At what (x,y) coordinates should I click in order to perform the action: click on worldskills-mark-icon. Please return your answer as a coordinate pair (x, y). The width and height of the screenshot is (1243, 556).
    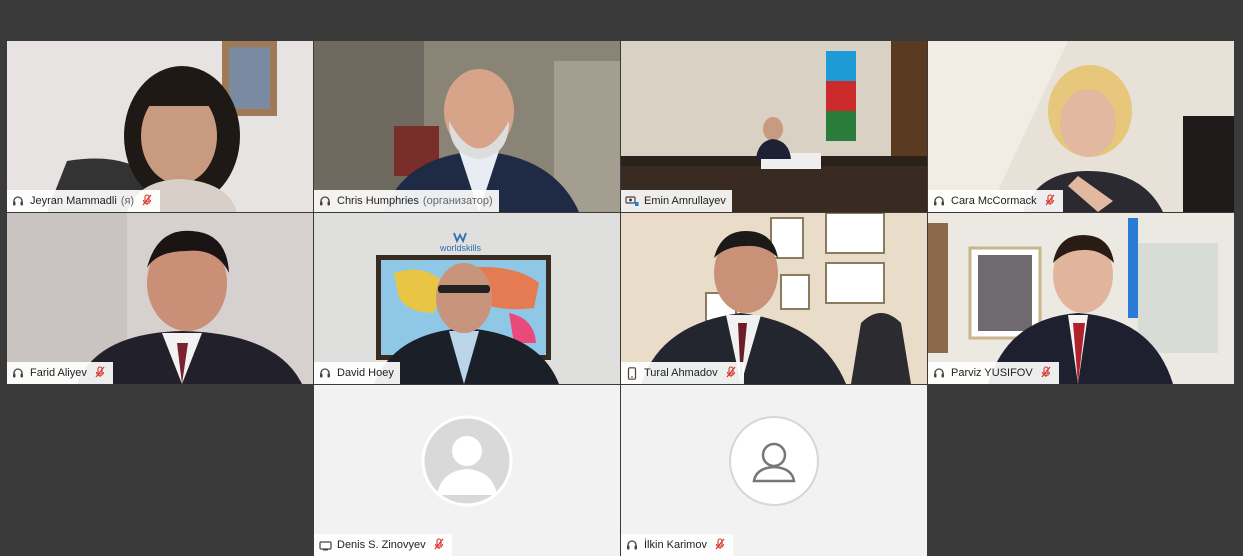
    Looking at the image, I should click on (459, 237).